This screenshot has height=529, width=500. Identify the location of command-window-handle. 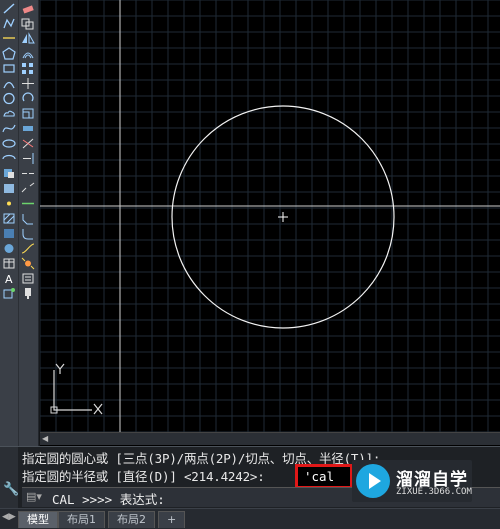
(9, 478).